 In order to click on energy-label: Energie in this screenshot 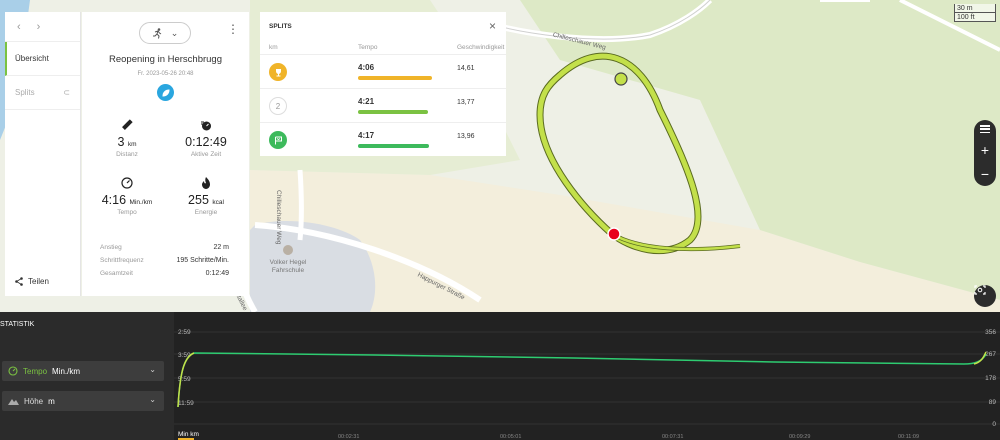, I will do `click(206, 212)`.